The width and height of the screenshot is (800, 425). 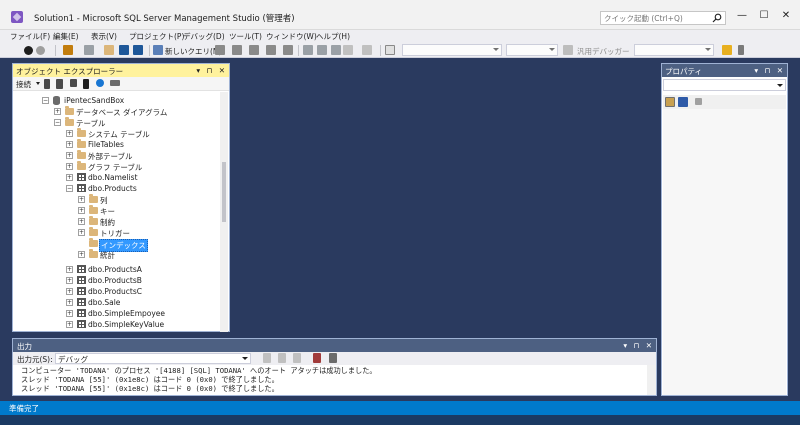 I want to click on prev-message-icon, so click(x=282, y=358).